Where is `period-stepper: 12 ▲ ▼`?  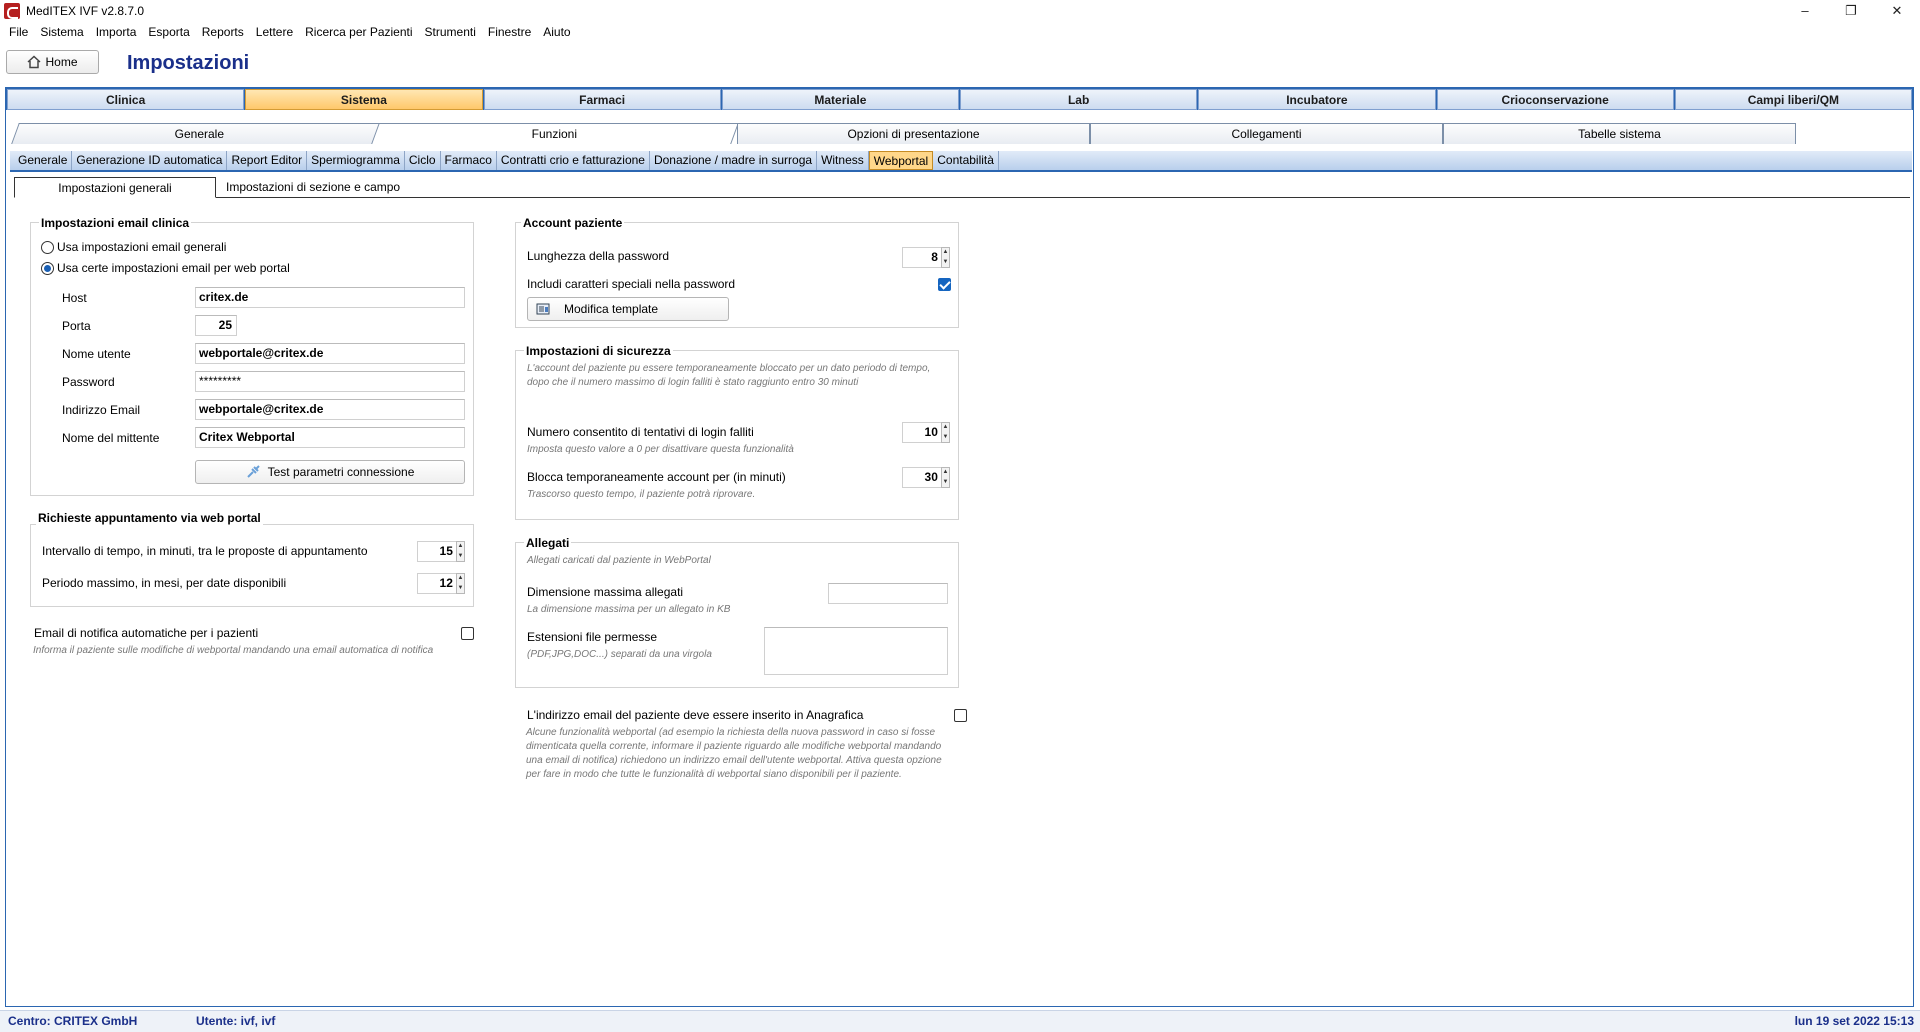
period-stepper: 12 ▲ ▼ is located at coordinates (441, 583).